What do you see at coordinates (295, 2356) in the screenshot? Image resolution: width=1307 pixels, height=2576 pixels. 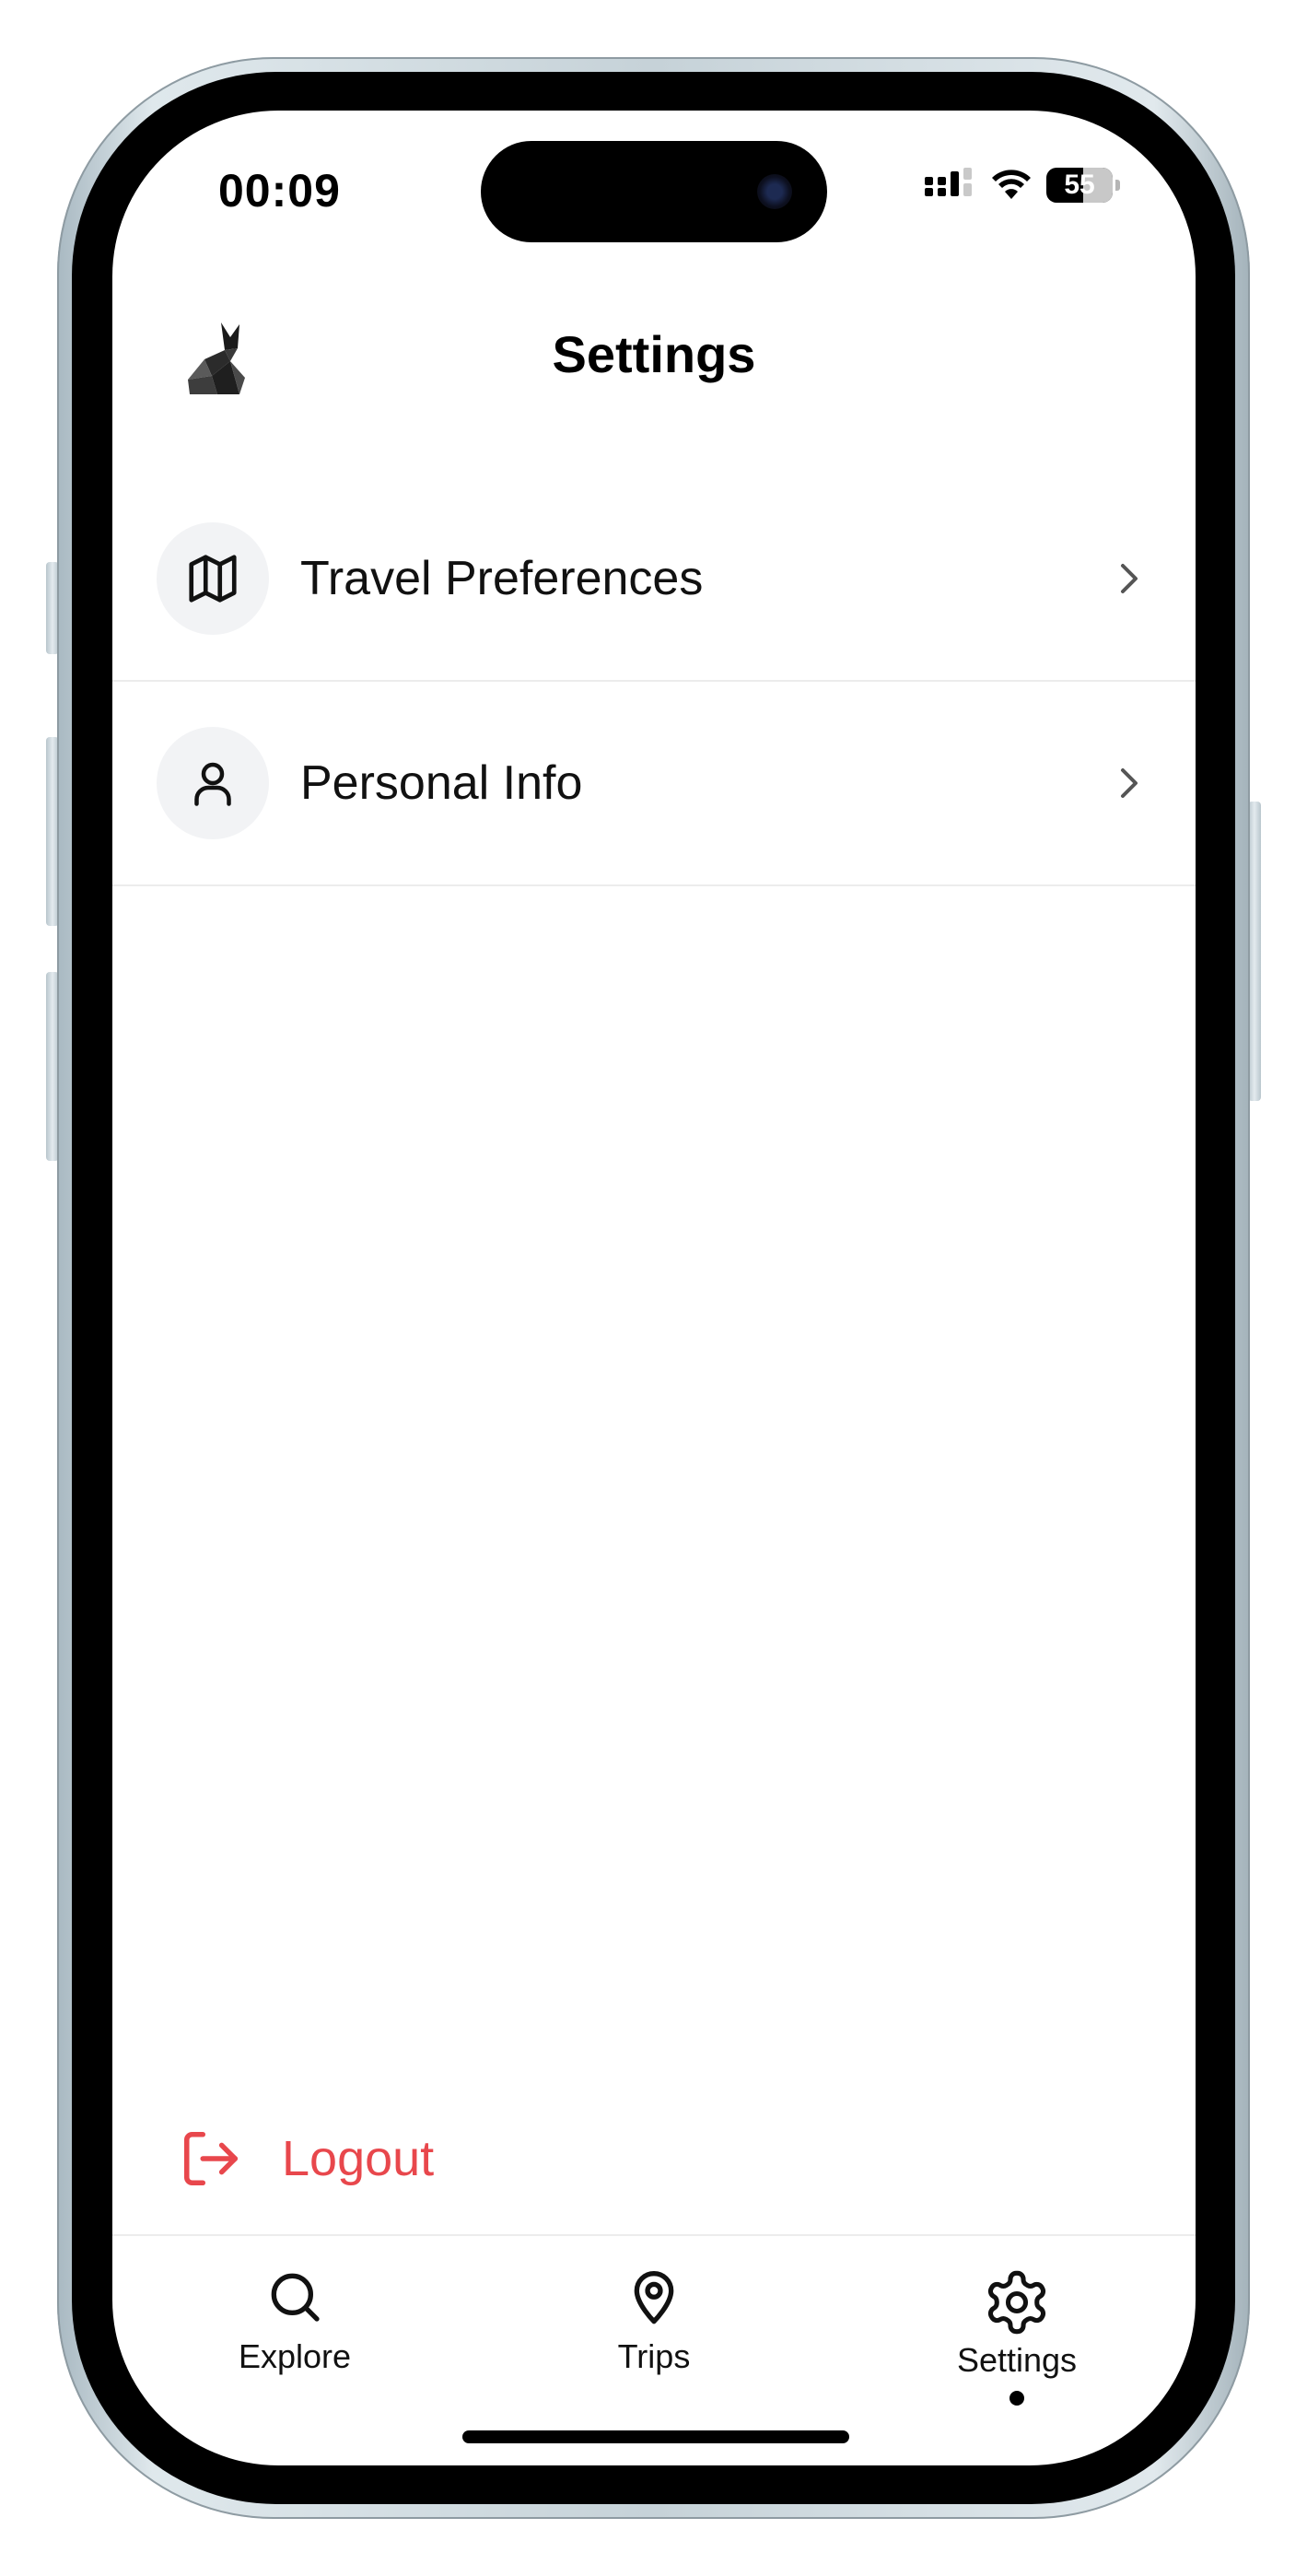 I see `tab-label: Explore` at bounding box center [295, 2356].